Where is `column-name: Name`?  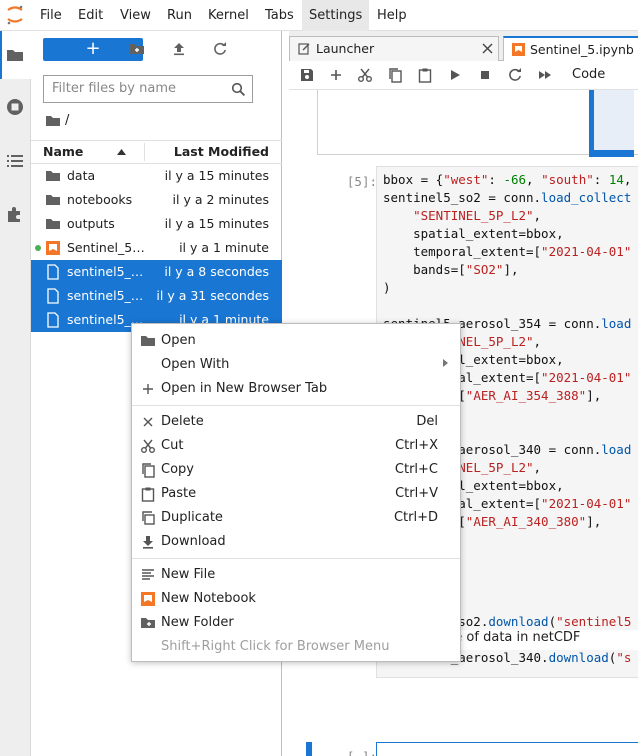 column-name: Name is located at coordinates (63, 151).